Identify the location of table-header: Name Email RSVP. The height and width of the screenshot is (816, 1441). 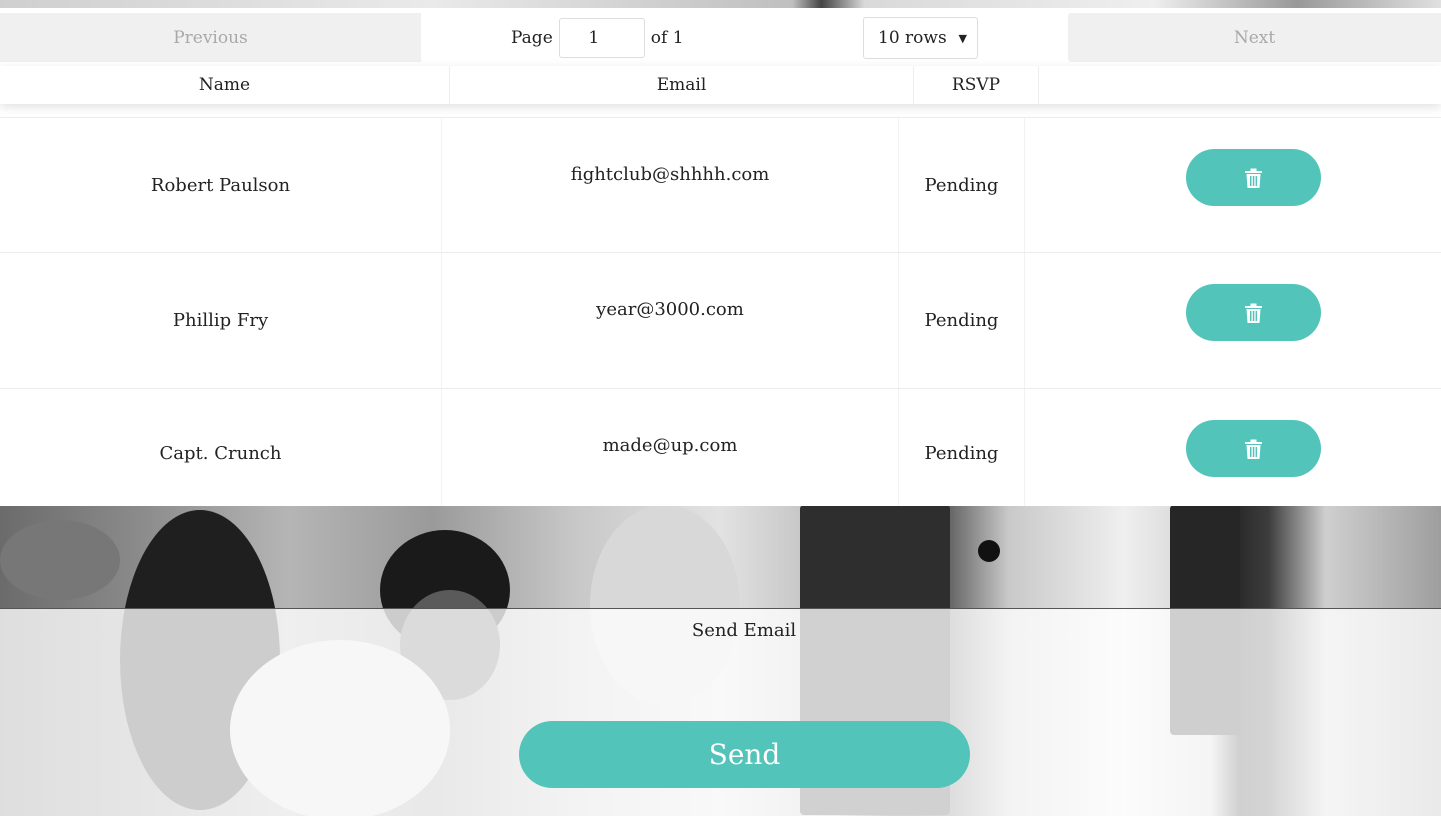
(720, 85).